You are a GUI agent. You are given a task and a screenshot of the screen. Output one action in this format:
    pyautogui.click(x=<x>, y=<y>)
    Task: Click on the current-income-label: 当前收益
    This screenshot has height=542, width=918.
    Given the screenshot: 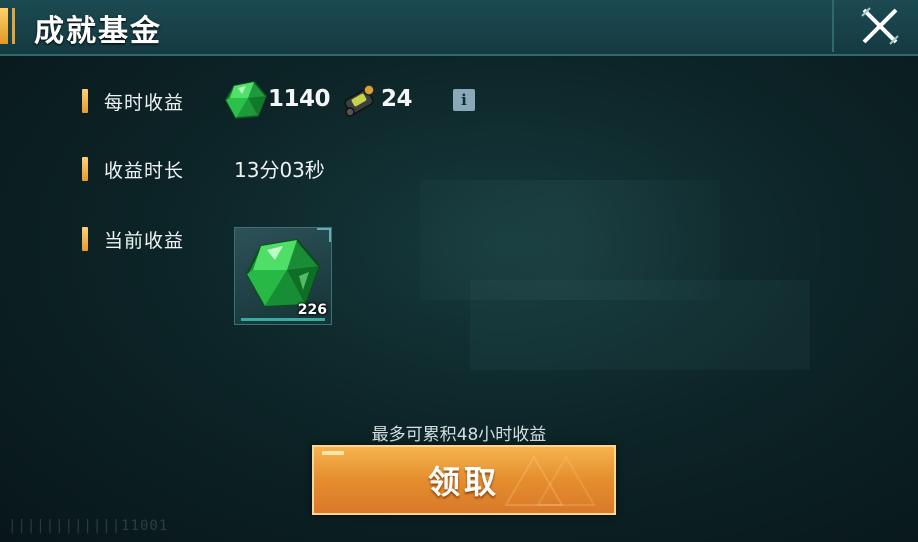 What is the action you would take?
    pyautogui.click(x=144, y=240)
    